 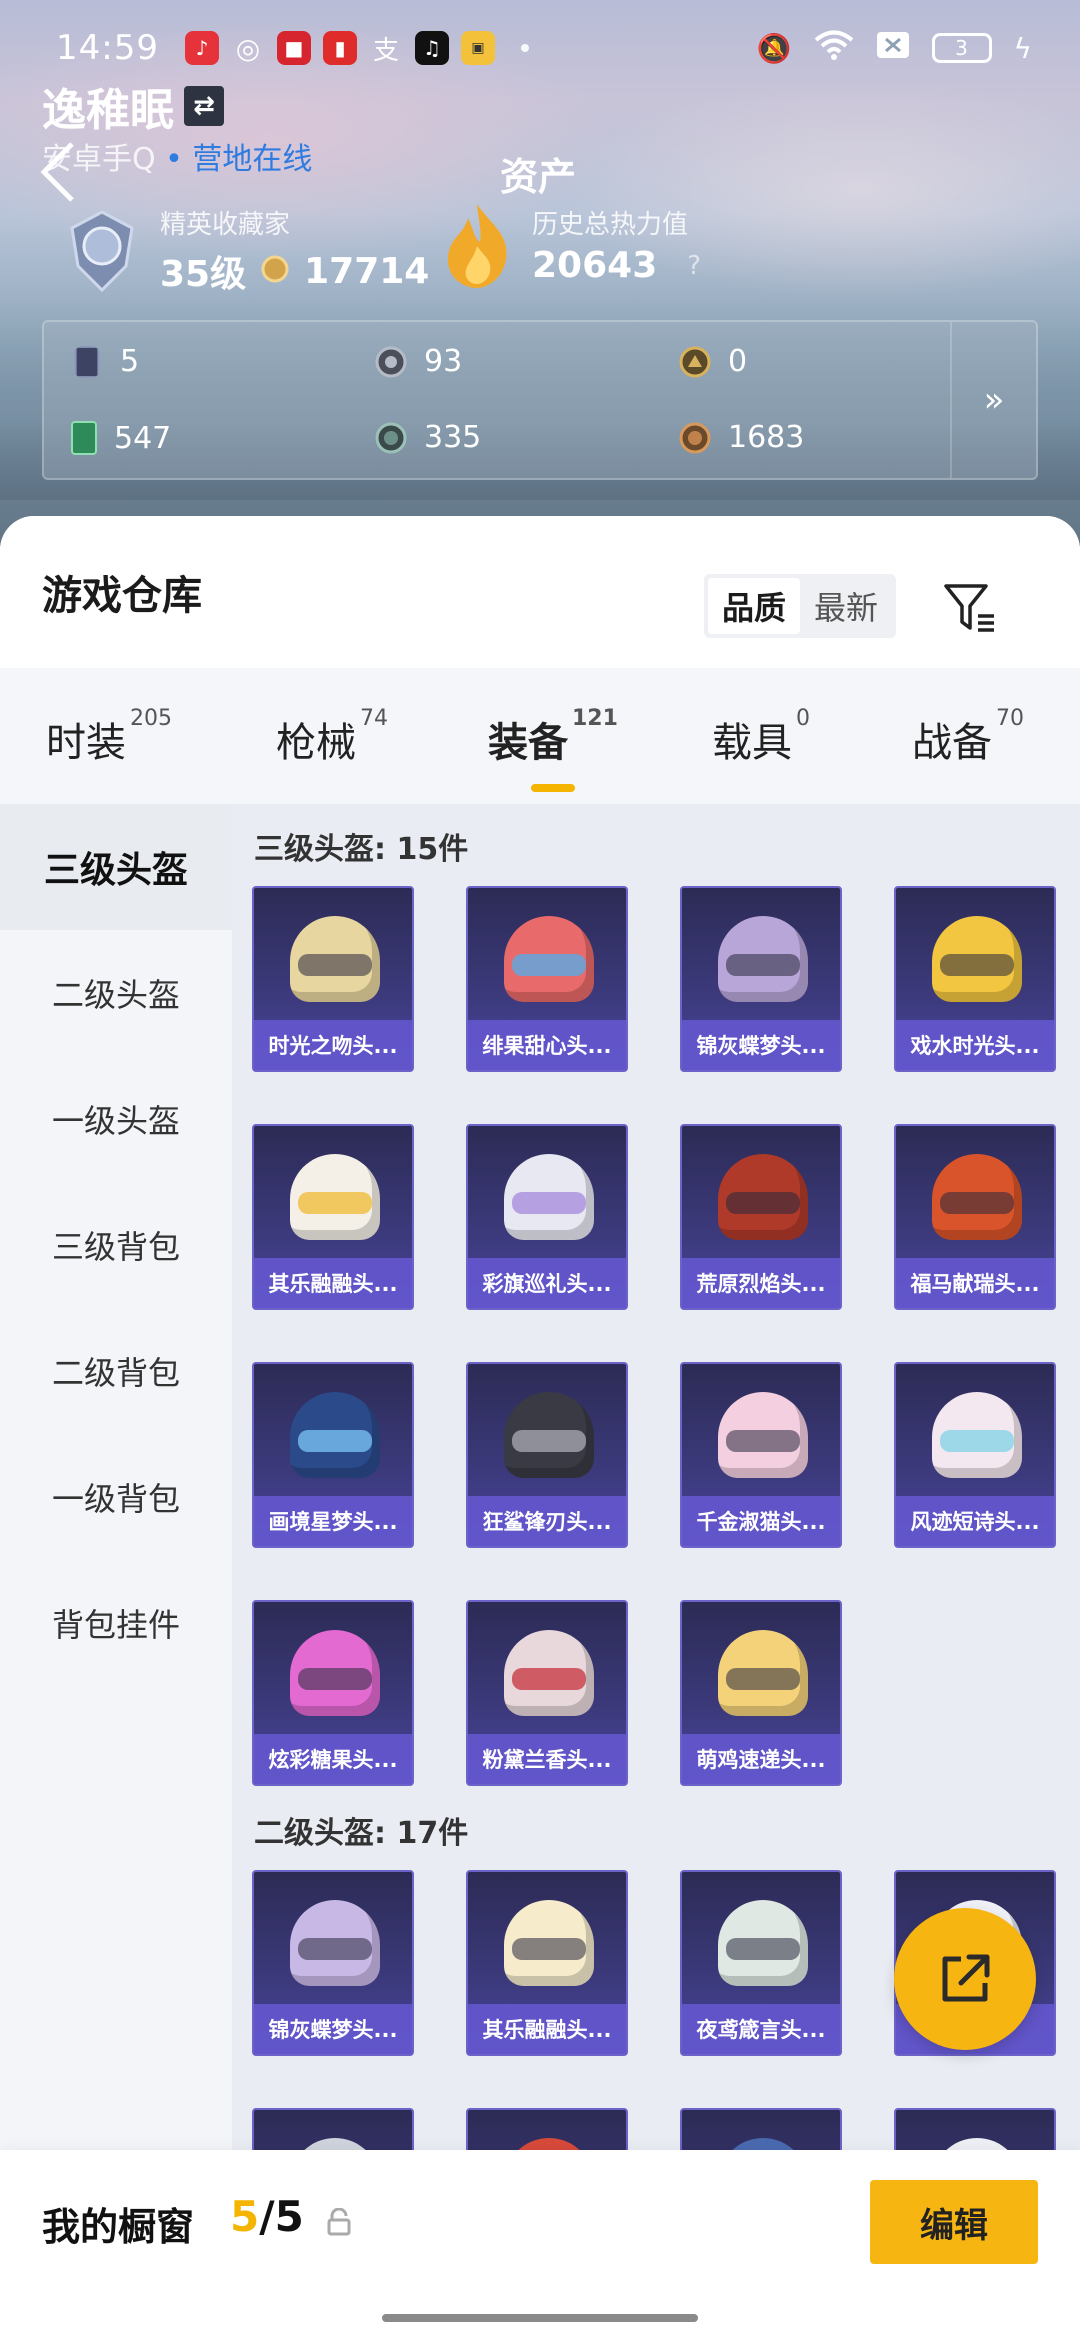 What do you see at coordinates (712, 361) in the screenshot?
I see `stat-gold: 0` at bounding box center [712, 361].